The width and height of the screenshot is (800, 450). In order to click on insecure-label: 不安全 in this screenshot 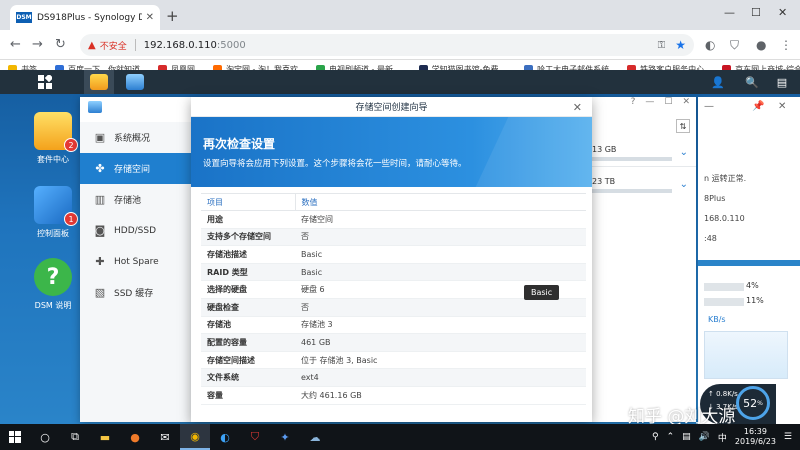, I will do `click(113, 45)`.